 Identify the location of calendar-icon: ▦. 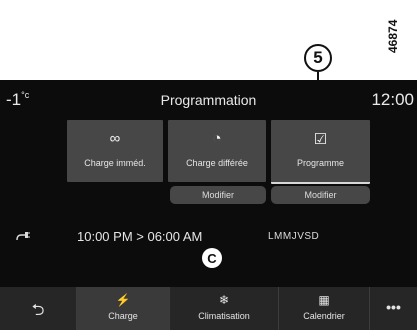
(324, 300).